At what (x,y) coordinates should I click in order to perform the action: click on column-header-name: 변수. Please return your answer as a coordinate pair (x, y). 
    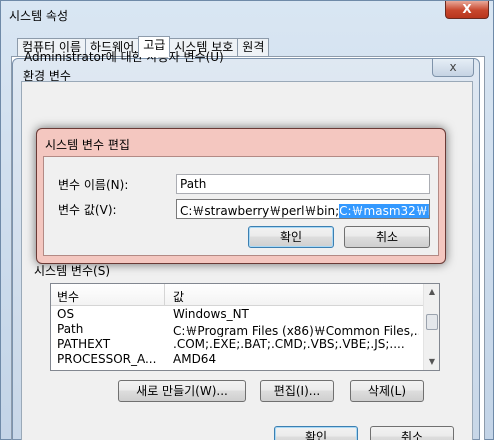
    Looking at the image, I should click on (68, 296).